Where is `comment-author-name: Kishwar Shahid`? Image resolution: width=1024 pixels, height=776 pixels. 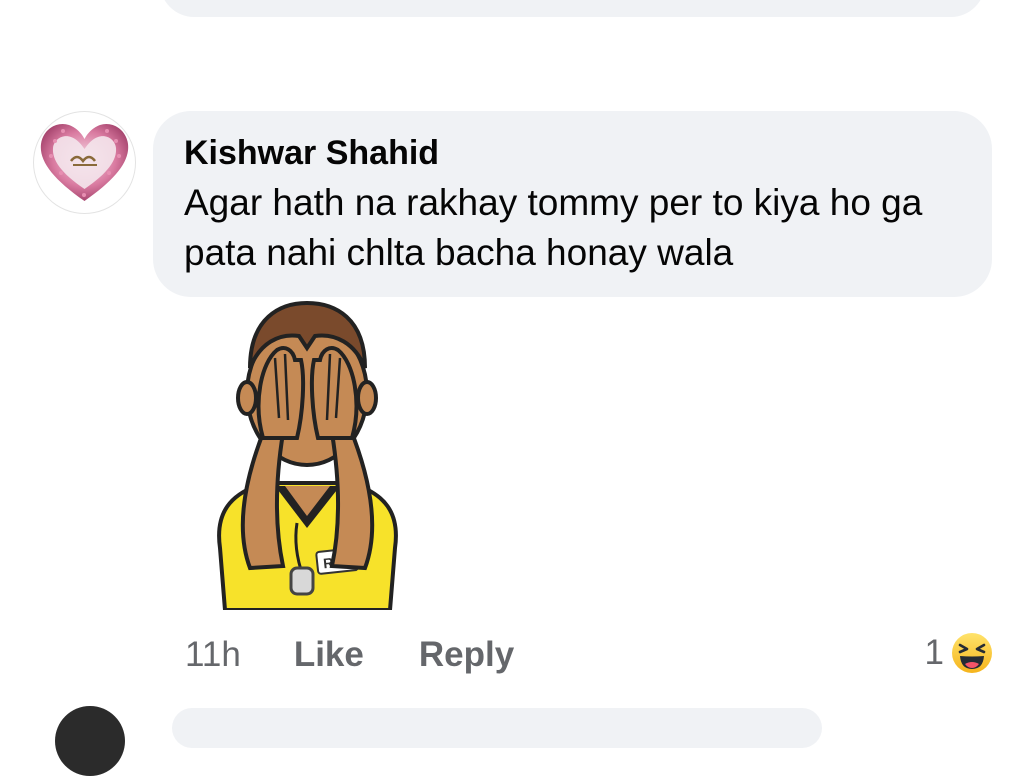
comment-author-name: Kishwar Shahid is located at coordinates (572, 153).